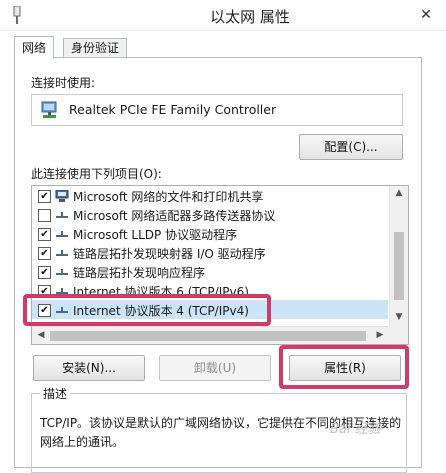 This screenshot has width=446, height=473. Describe the element at coordinates (426, 15) in the screenshot. I see `close-icon: ✕` at that location.